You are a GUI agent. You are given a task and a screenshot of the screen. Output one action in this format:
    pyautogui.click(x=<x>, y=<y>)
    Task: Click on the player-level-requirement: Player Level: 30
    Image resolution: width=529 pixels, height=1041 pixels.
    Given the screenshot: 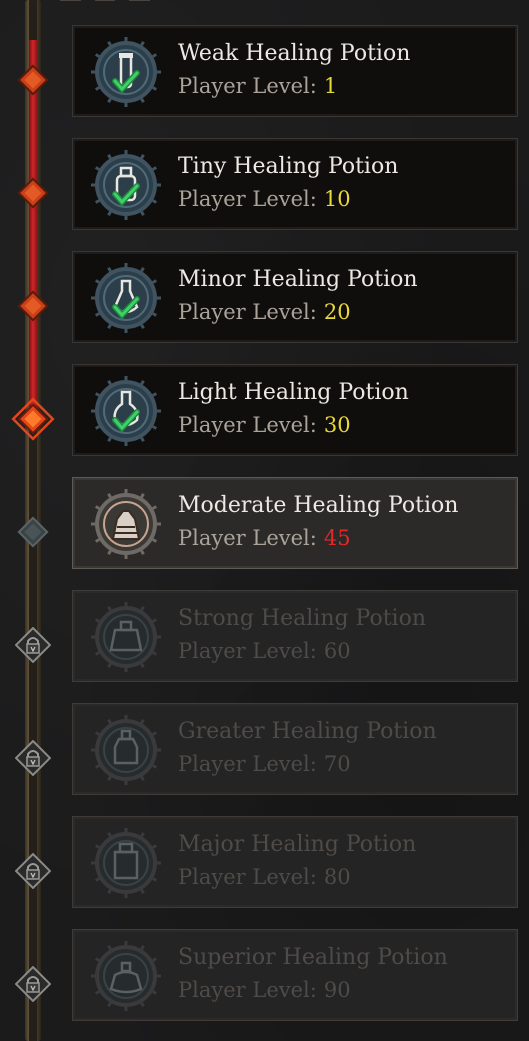 What is the action you would take?
    pyautogui.click(x=264, y=425)
    